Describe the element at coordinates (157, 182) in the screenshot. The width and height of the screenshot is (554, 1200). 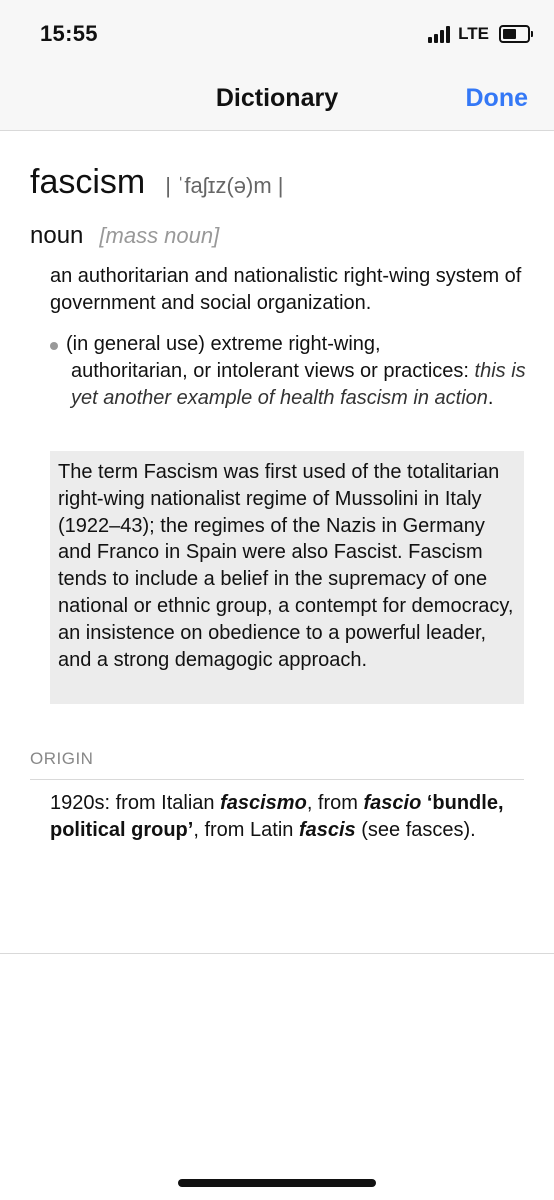
I see `headword-row: fascism | ˈfaʃɪz(ə)m |` at that location.